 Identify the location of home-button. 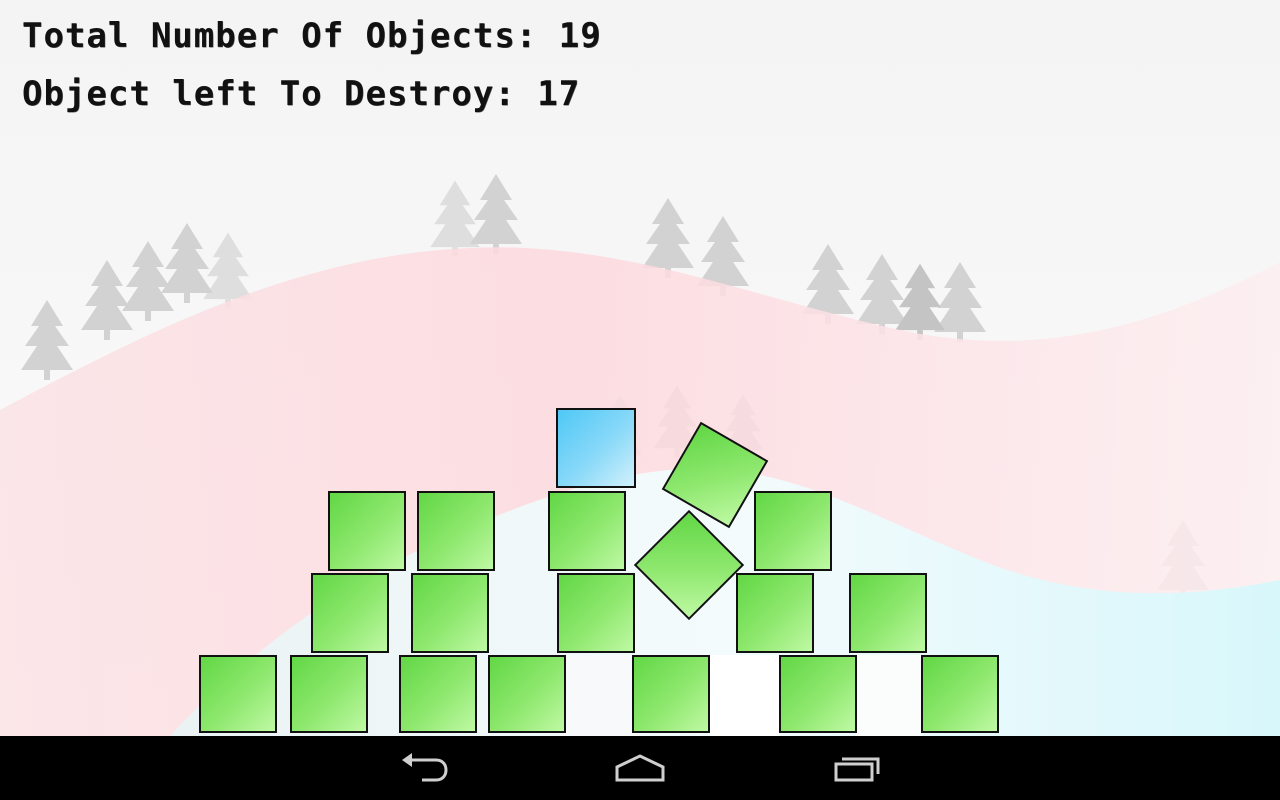
(640, 768).